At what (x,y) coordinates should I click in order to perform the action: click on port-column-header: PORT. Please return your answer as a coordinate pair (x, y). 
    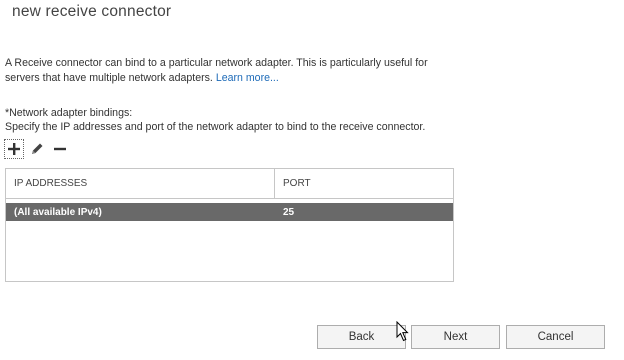
    Looking at the image, I should click on (364, 183).